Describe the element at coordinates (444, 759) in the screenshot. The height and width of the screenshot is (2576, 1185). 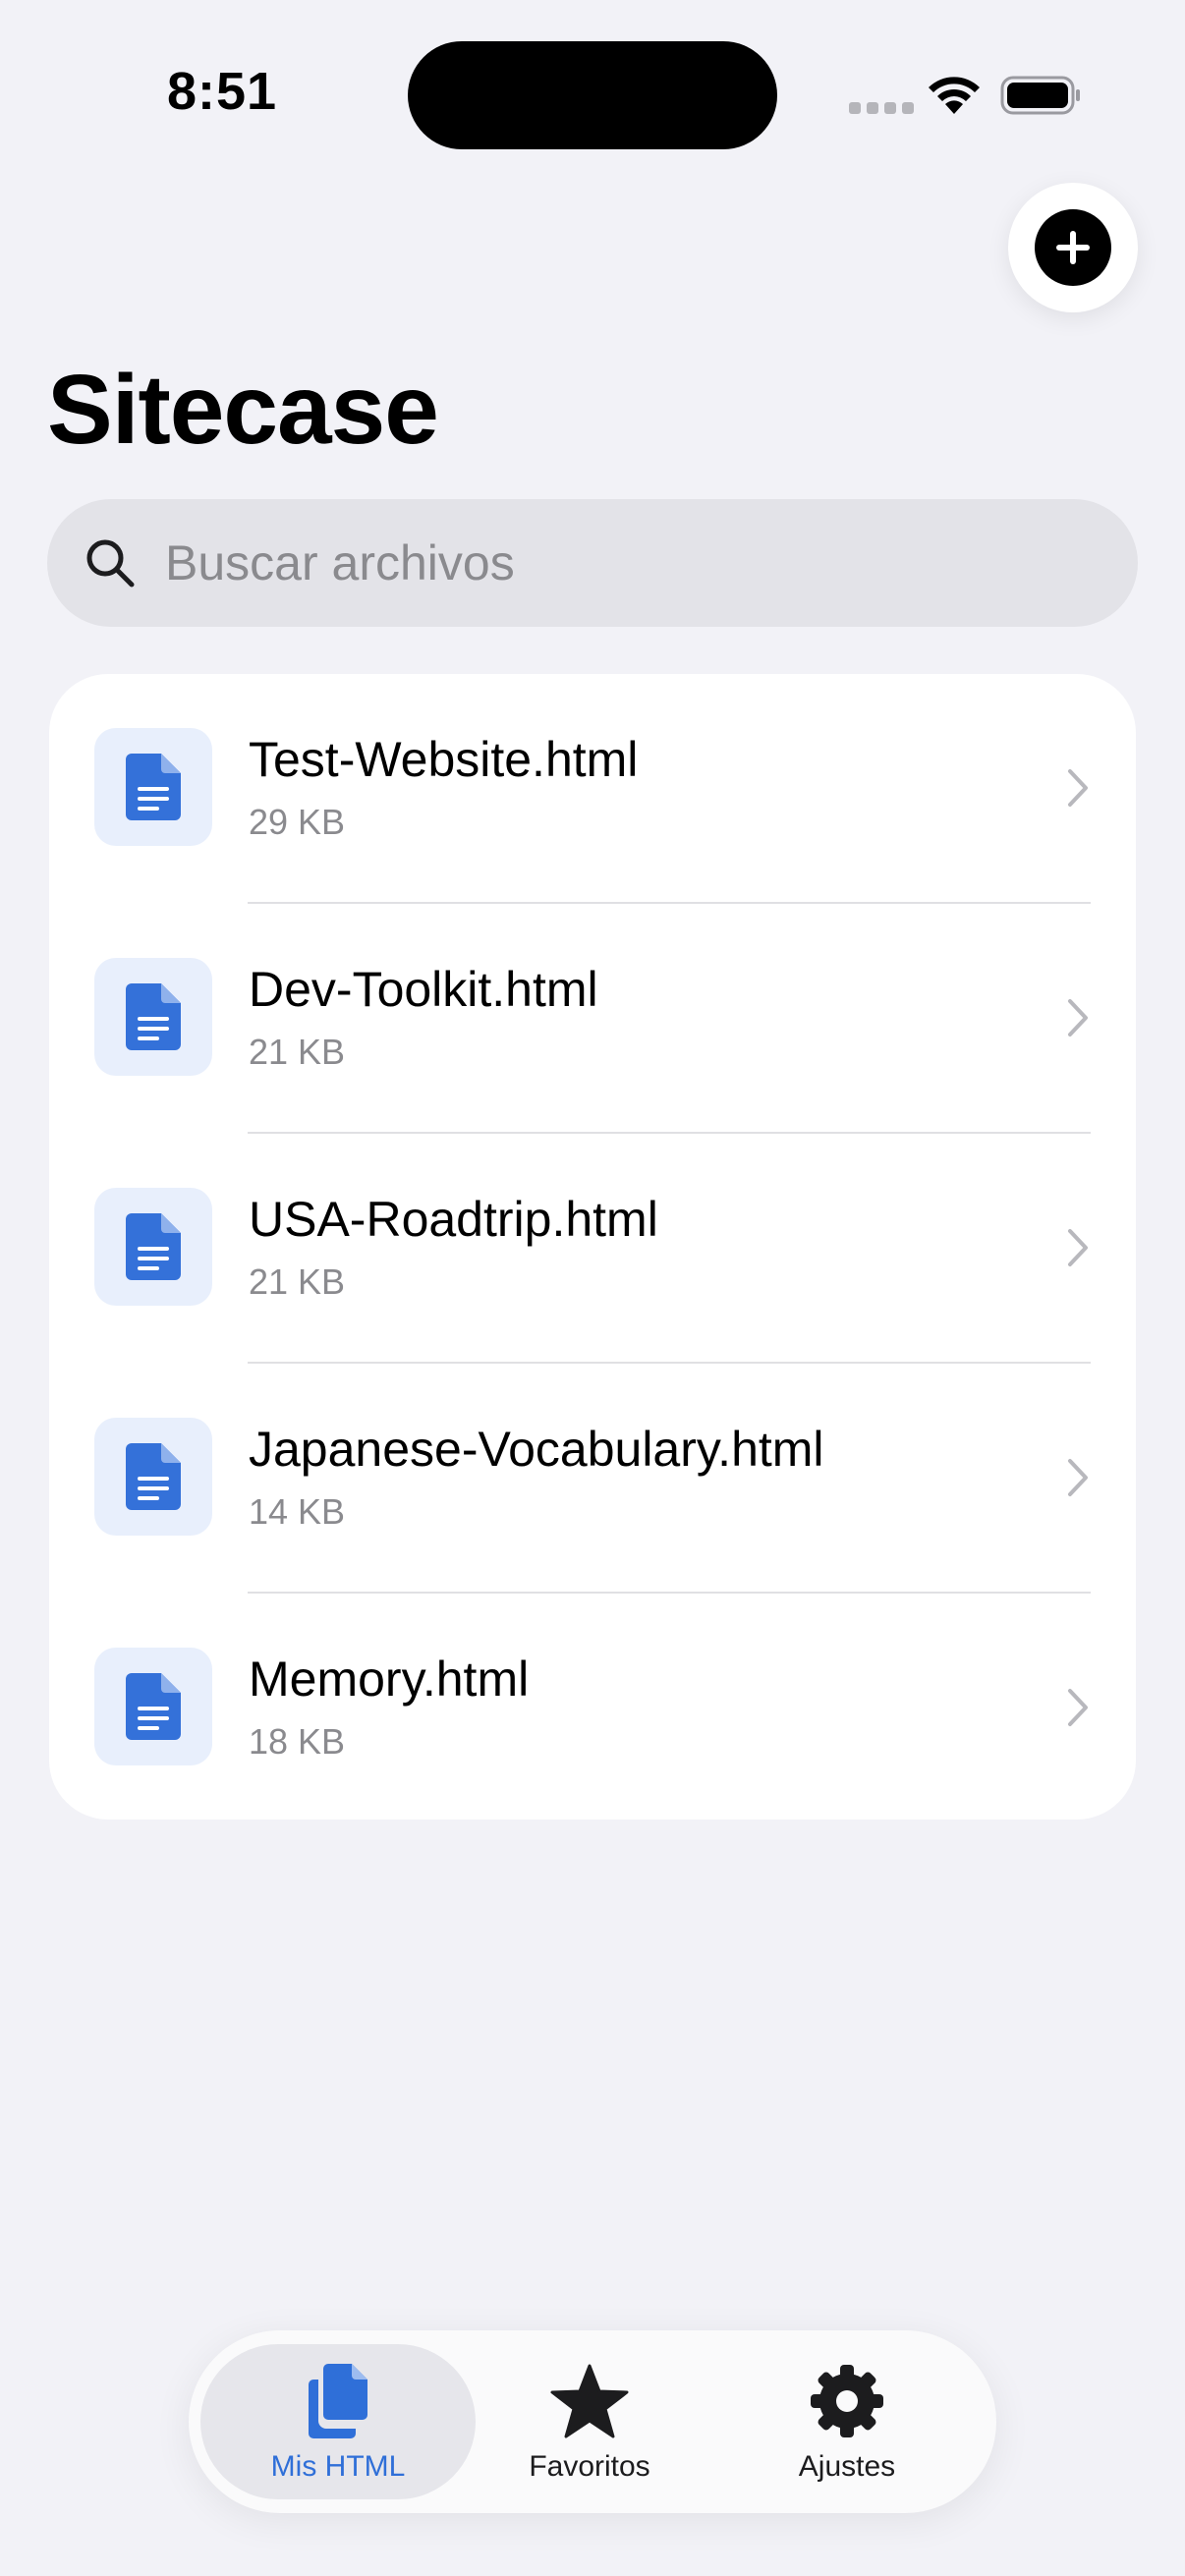
I see `file-name: Test-Website.html` at that location.